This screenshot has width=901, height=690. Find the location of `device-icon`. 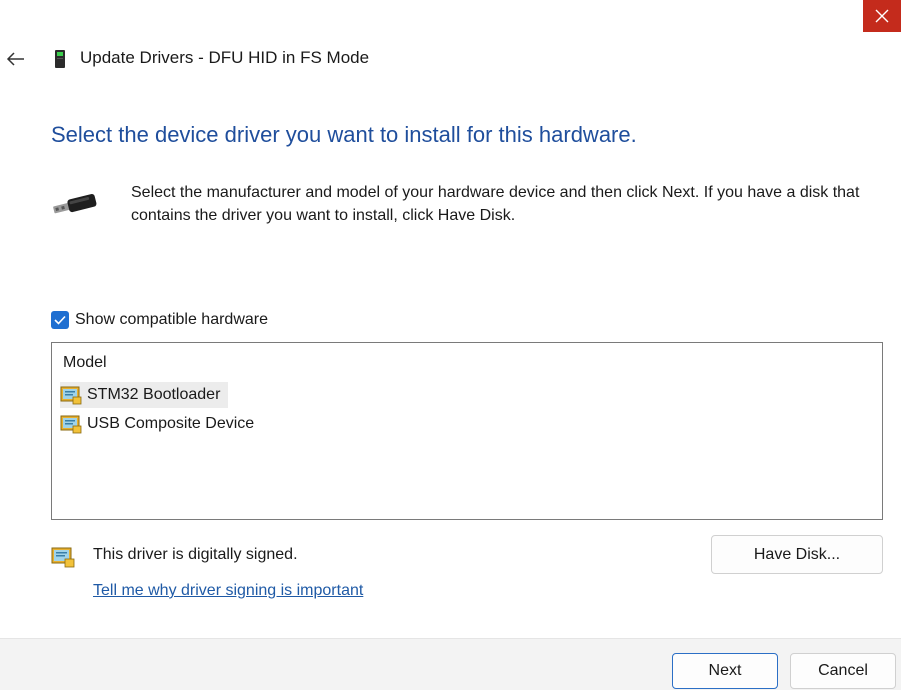

device-icon is located at coordinates (60, 59).